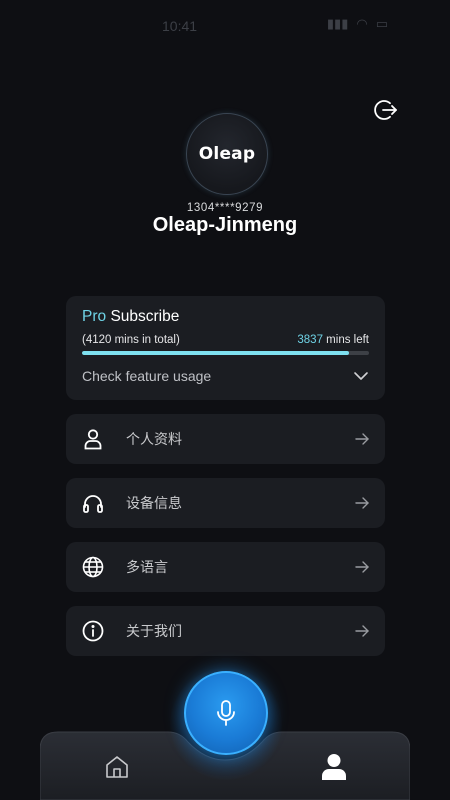 The height and width of the screenshot is (800, 450). I want to click on menu-item-label: 关于我们, so click(154, 632).